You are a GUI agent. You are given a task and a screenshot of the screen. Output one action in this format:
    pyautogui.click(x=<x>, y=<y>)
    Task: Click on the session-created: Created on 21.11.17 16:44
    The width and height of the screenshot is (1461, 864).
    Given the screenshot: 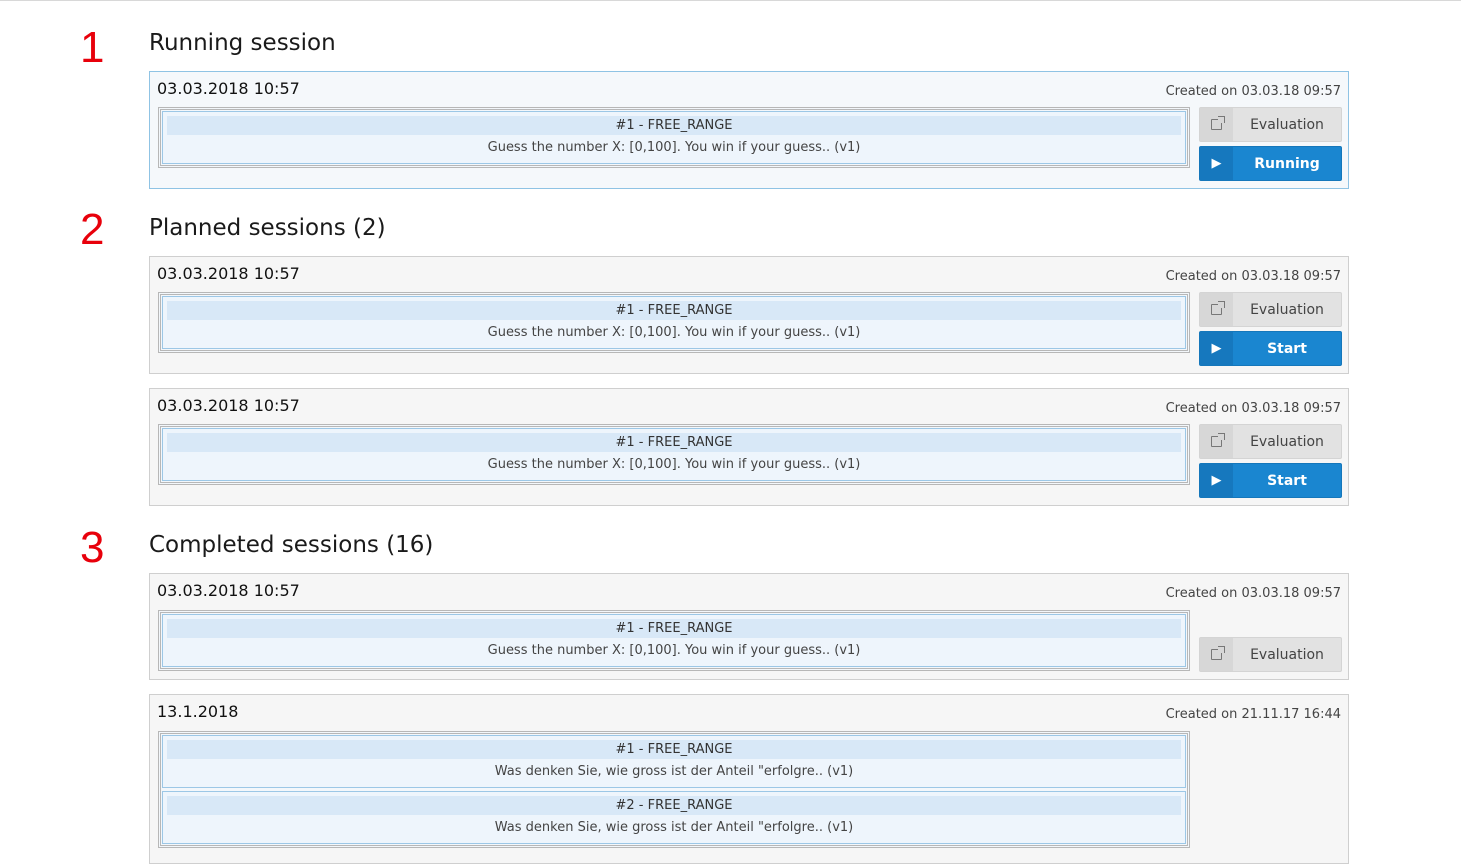 What is the action you would take?
    pyautogui.click(x=1253, y=714)
    